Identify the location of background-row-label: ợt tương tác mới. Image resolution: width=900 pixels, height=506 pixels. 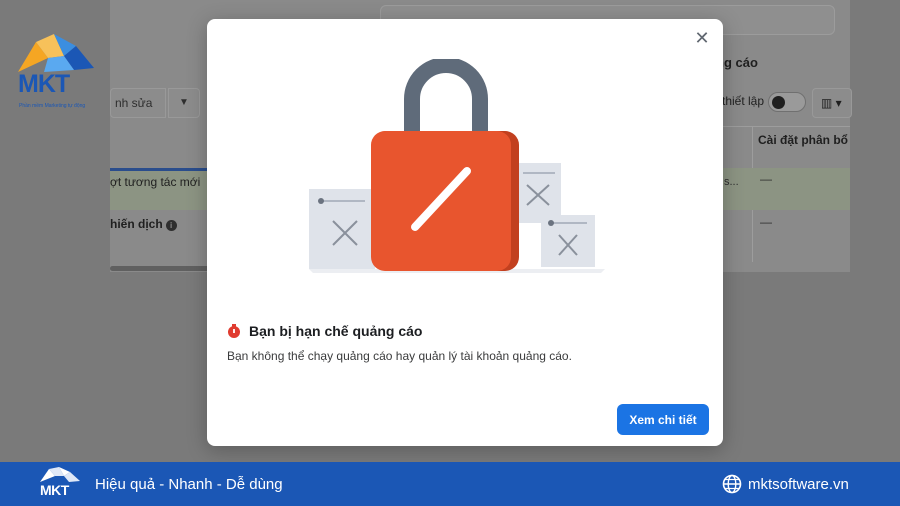
(155, 182).